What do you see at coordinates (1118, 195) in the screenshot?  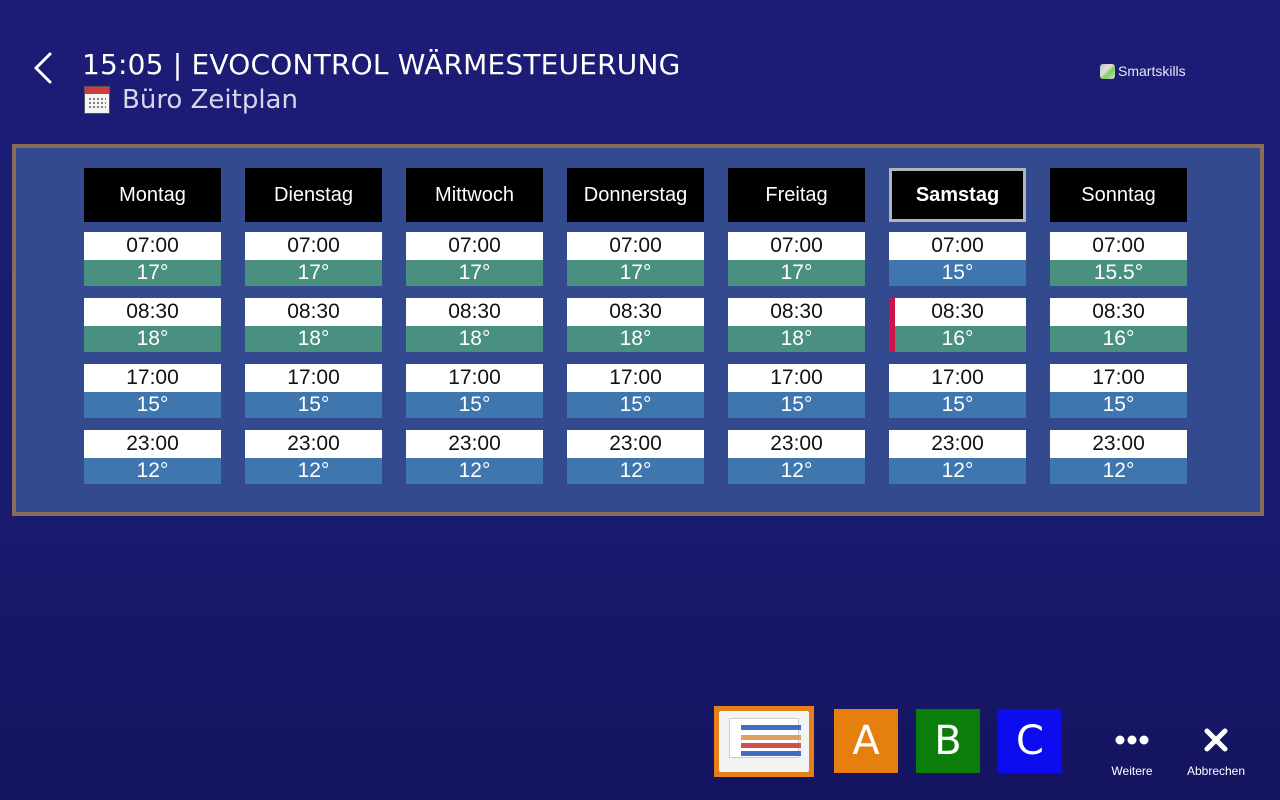 I see `day-tab-sonntag: Sonntag` at bounding box center [1118, 195].